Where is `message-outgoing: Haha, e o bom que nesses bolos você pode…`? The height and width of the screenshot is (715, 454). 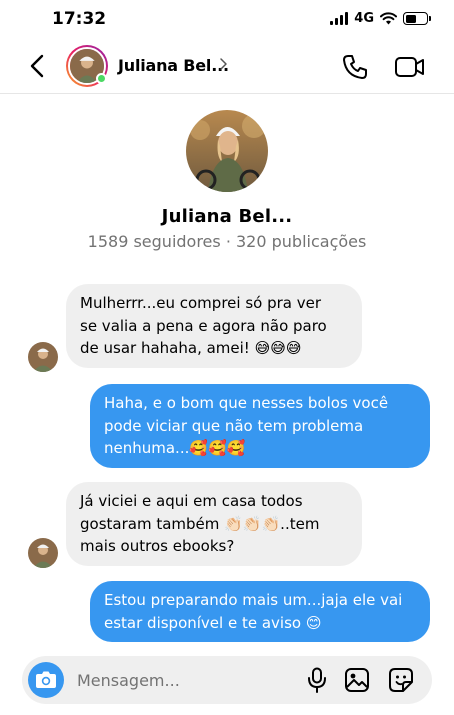 message-outgoing: Haha, e o bom que nesses bolos você pode… is located at coordinates (260, 426).